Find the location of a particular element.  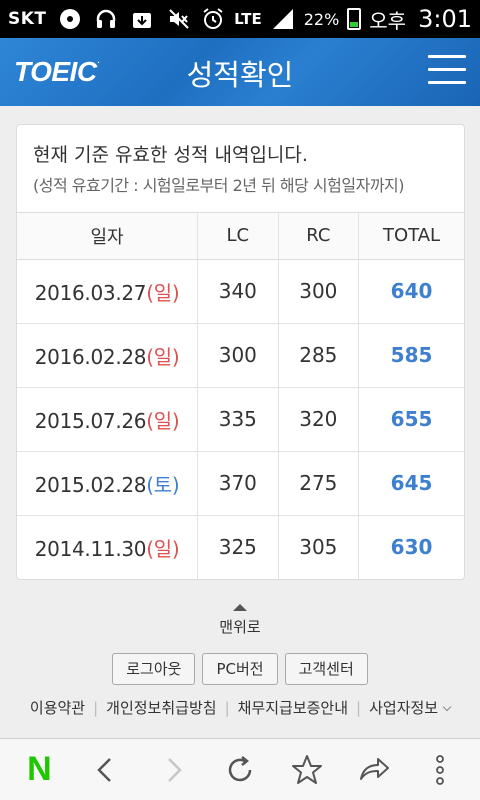

cd-icon is located at coordinates (70, 19).